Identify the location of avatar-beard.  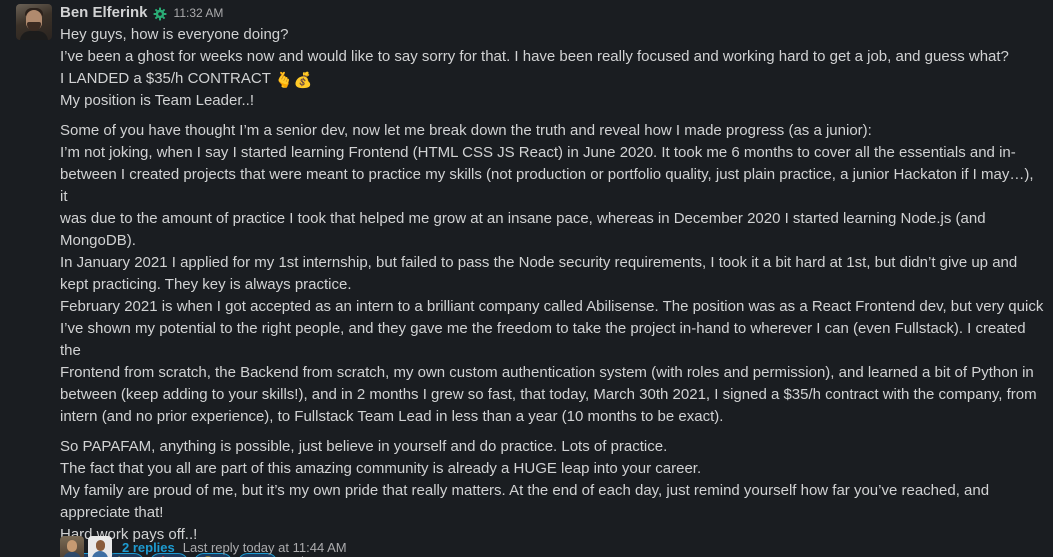
(34, 26).